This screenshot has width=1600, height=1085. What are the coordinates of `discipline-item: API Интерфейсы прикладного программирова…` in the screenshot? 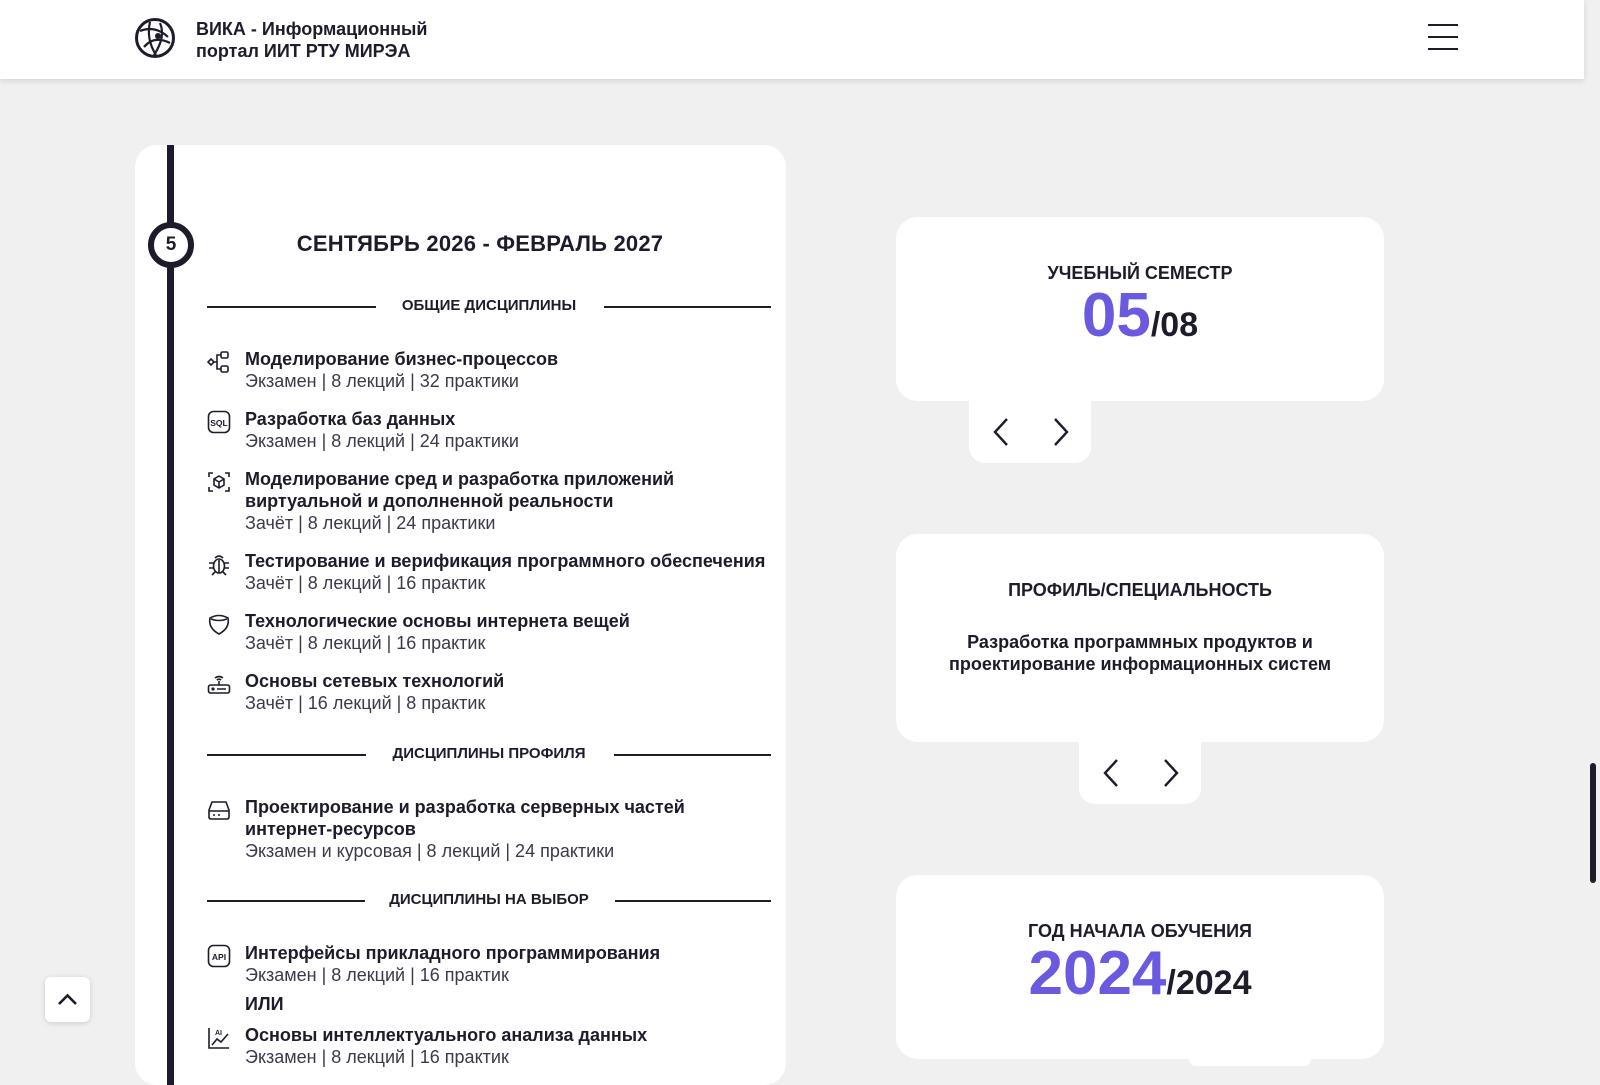 It's located at (492, 964).